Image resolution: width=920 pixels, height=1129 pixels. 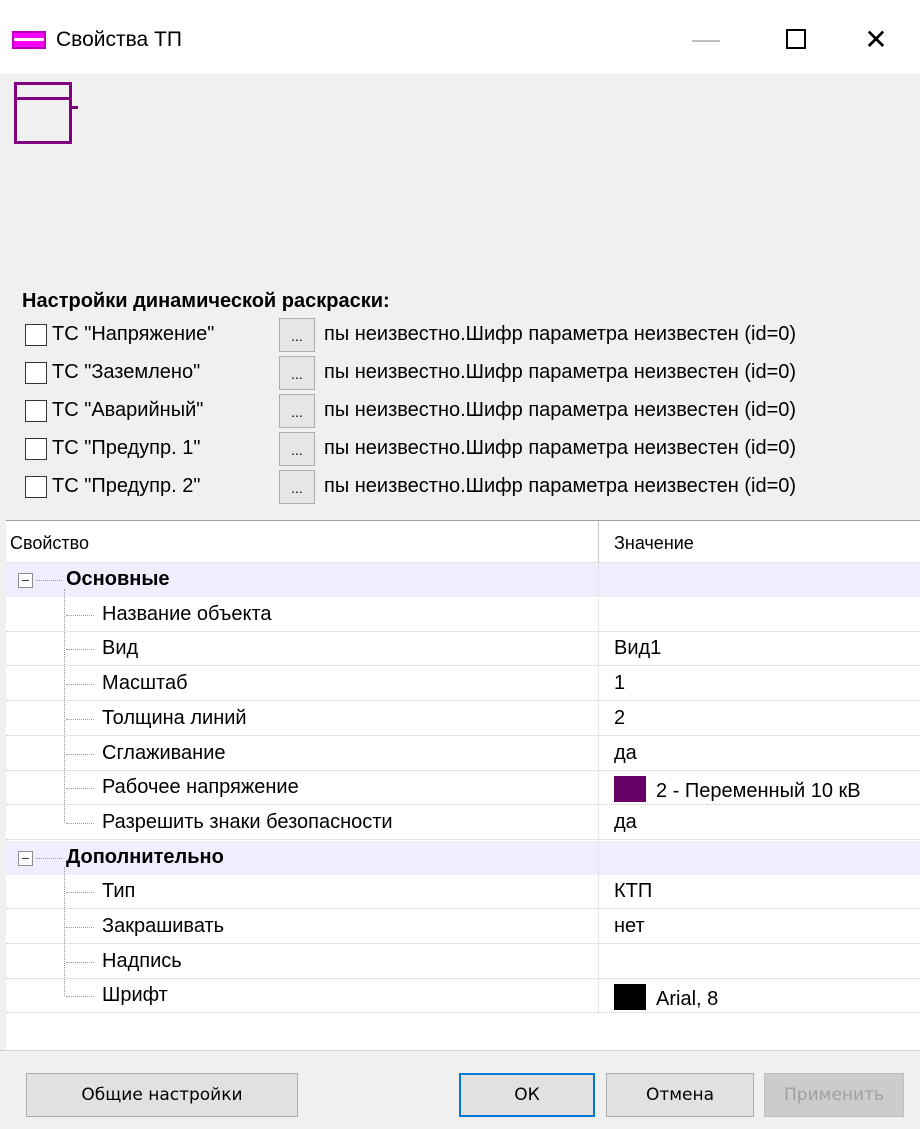 I want to click on property-value: 1, so click(x=619, y=683).